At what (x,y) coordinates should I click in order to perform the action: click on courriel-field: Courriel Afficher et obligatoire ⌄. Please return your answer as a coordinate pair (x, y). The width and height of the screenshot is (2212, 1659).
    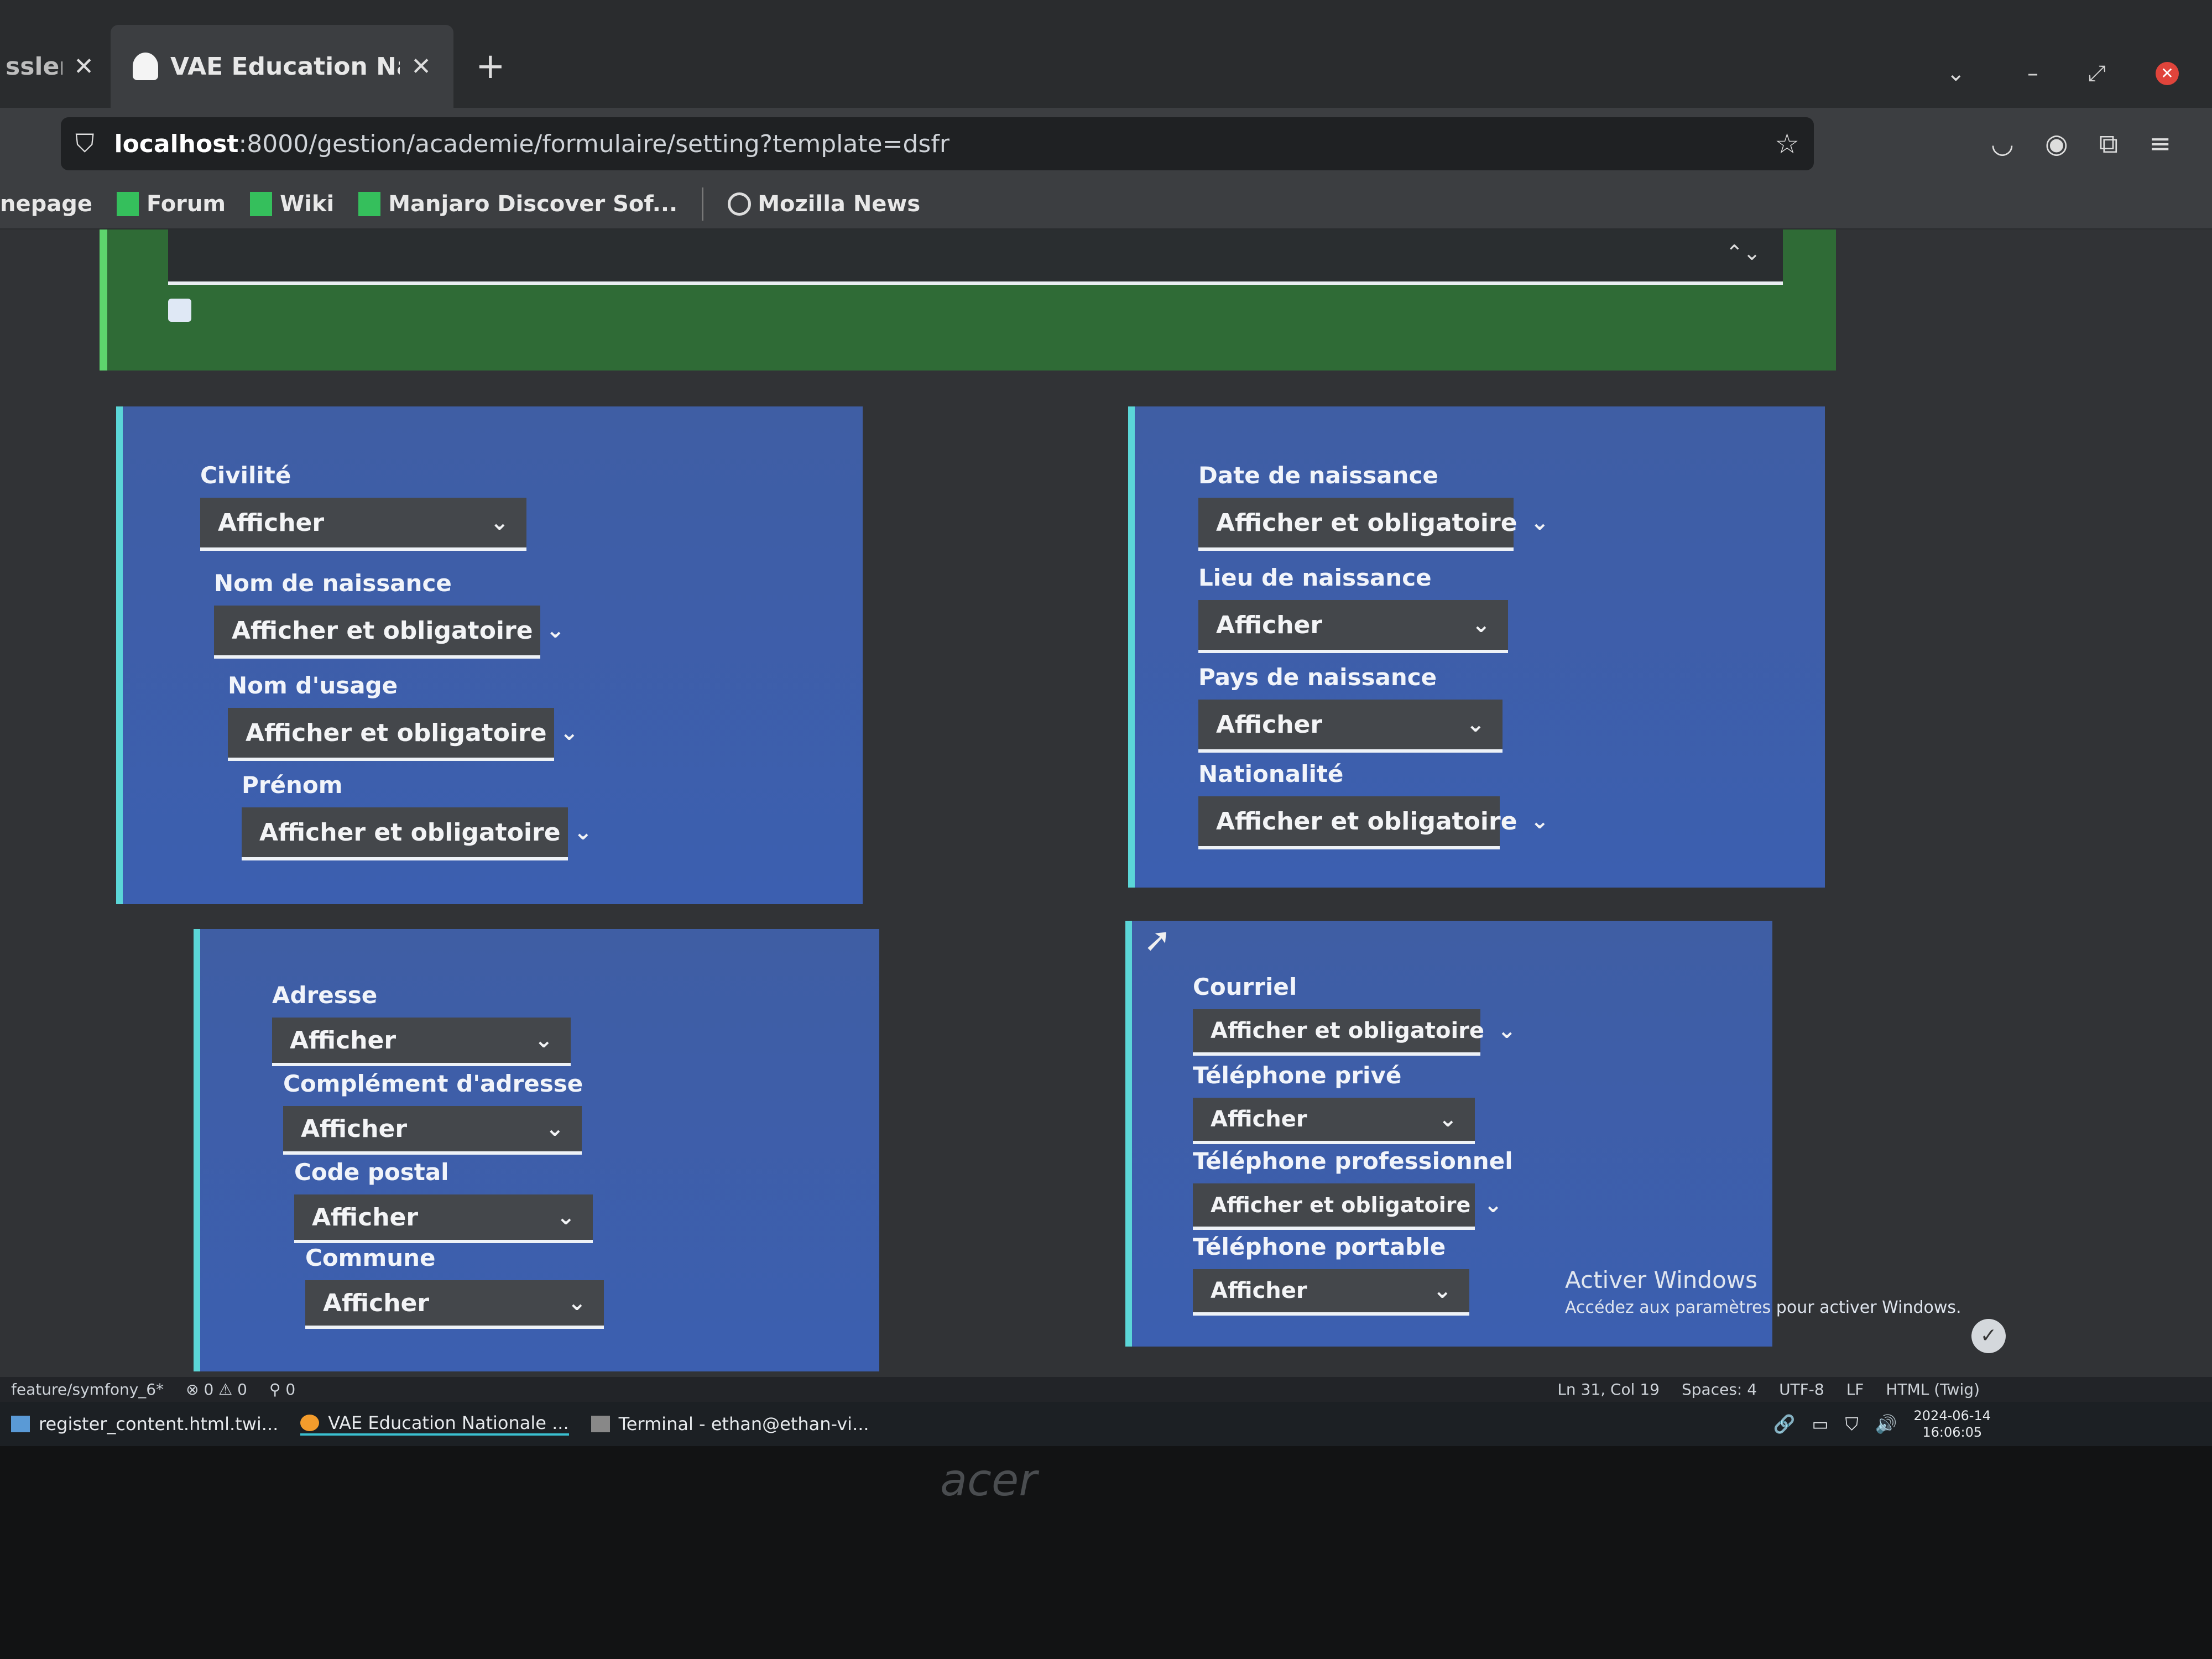
    Looking at the image, I should click on (1355, 1015).